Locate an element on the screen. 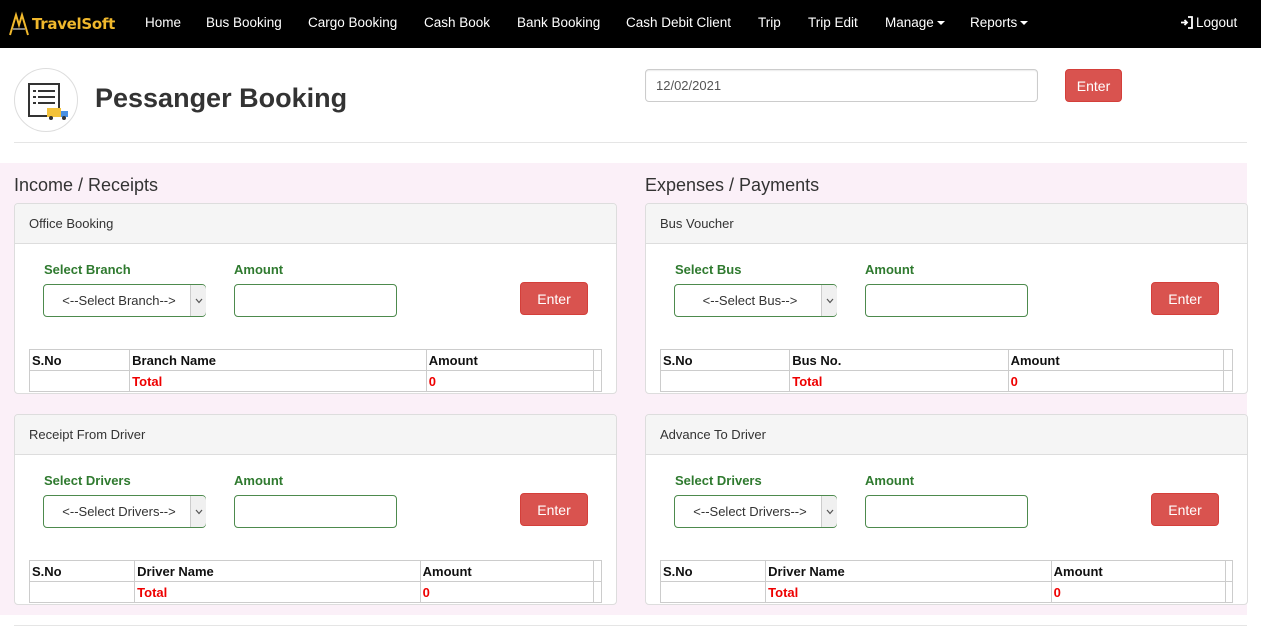 Image resolution: width=1261 pixels, height=641 pixels. nav-bank-booking: Bank Booking is located at coordinates (558, 22).